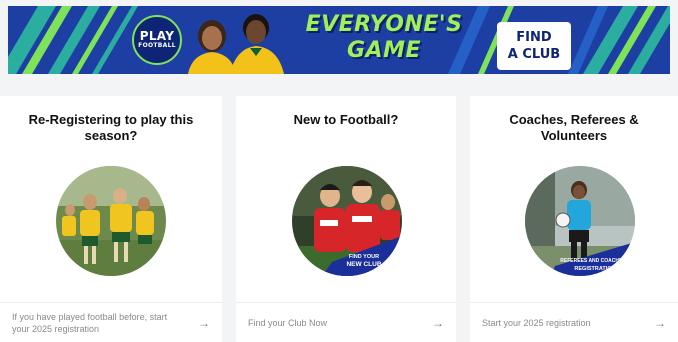 This screenshot has width=678, height=342. I want to click on badge-line-1: FIND YOUR, so click(364, 257).